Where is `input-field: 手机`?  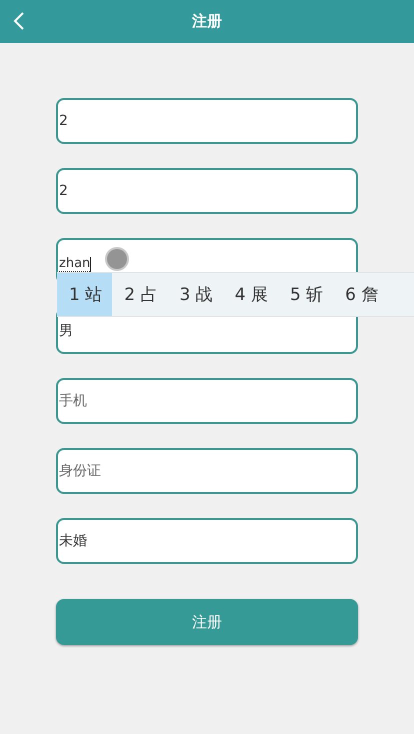
input-field: 手机 is located at coordinates (207, 401).